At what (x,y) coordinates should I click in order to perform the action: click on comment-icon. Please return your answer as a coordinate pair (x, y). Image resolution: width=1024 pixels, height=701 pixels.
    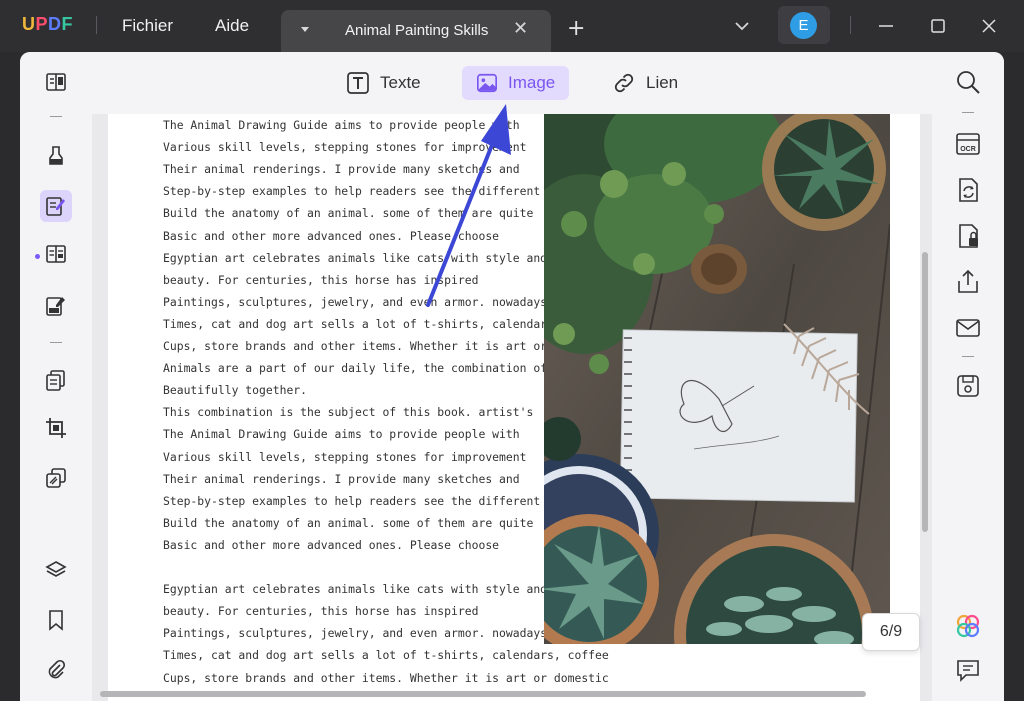
    Looking at the image, I should click on (968, 670).